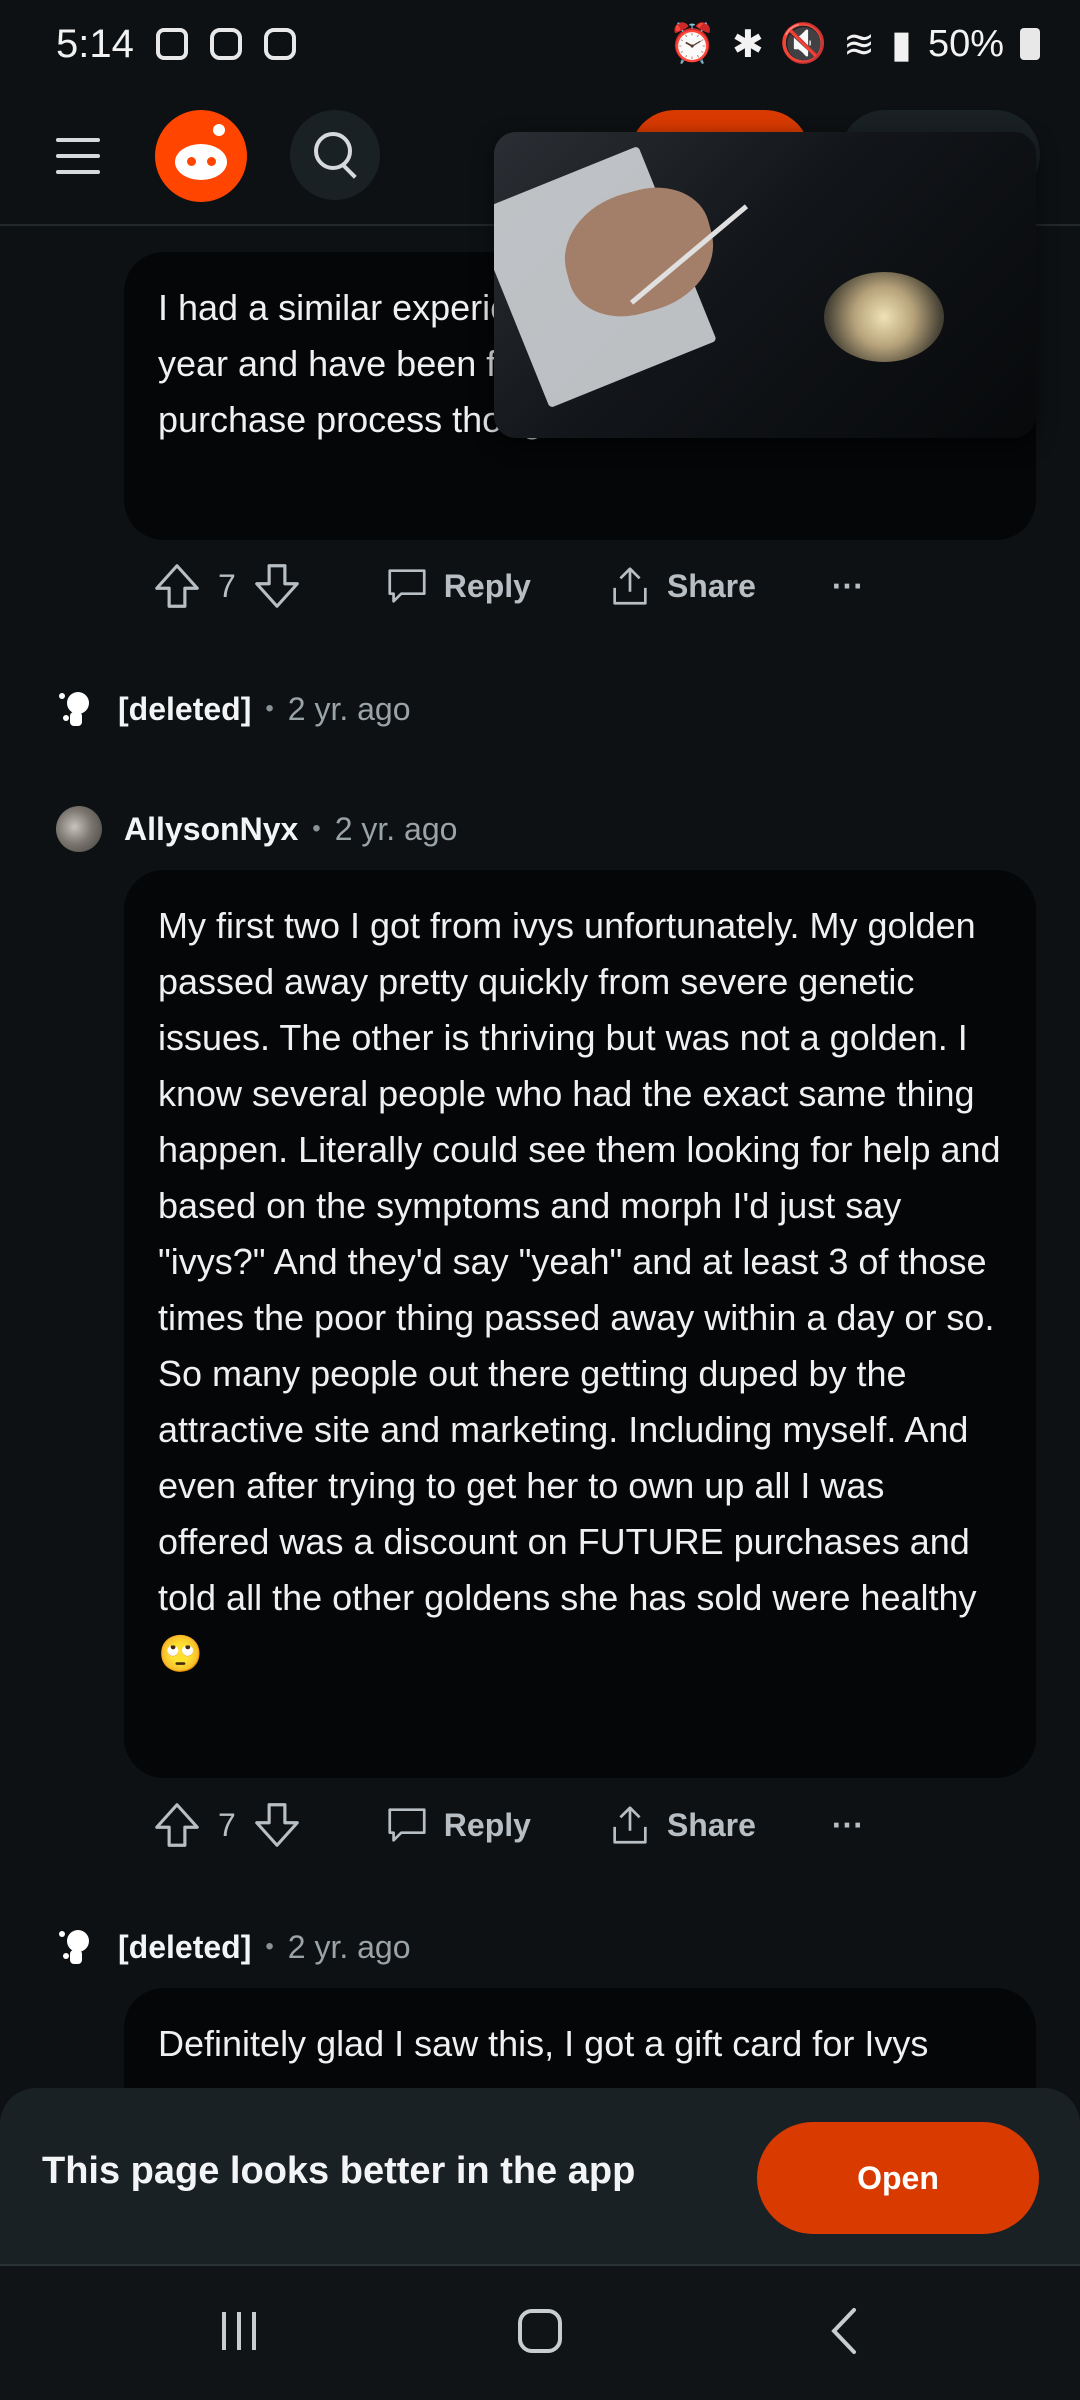 The image size is (1080, 2400). I want to click on alarm-icon: ⏰, so click(692, 44).